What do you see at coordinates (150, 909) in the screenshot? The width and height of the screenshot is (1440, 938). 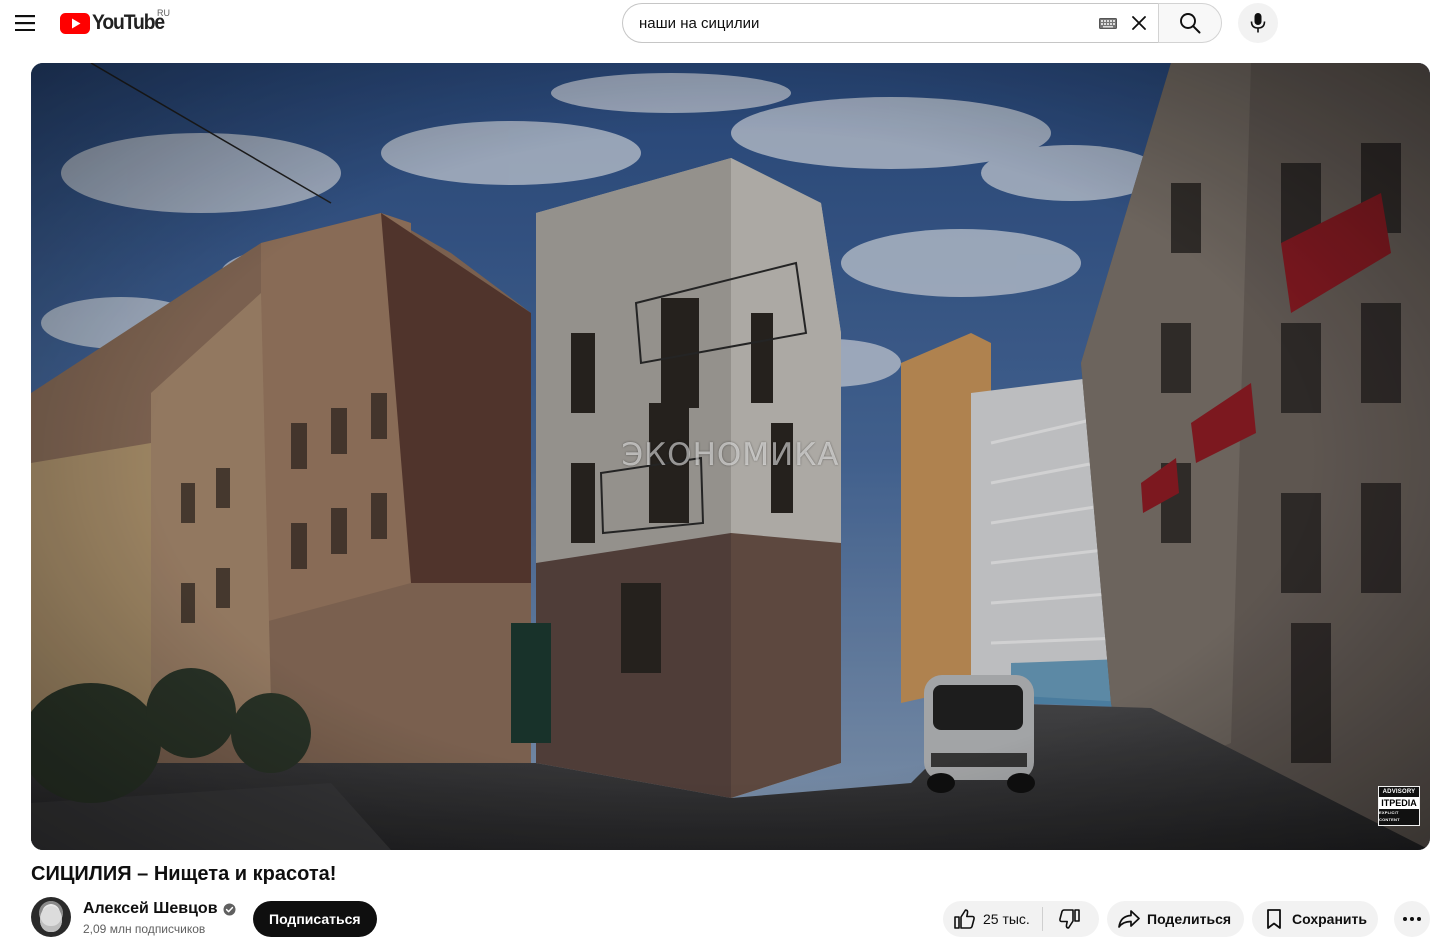 I see `channel-name: Алексей Шевцов` at bounding box center [150, 909].